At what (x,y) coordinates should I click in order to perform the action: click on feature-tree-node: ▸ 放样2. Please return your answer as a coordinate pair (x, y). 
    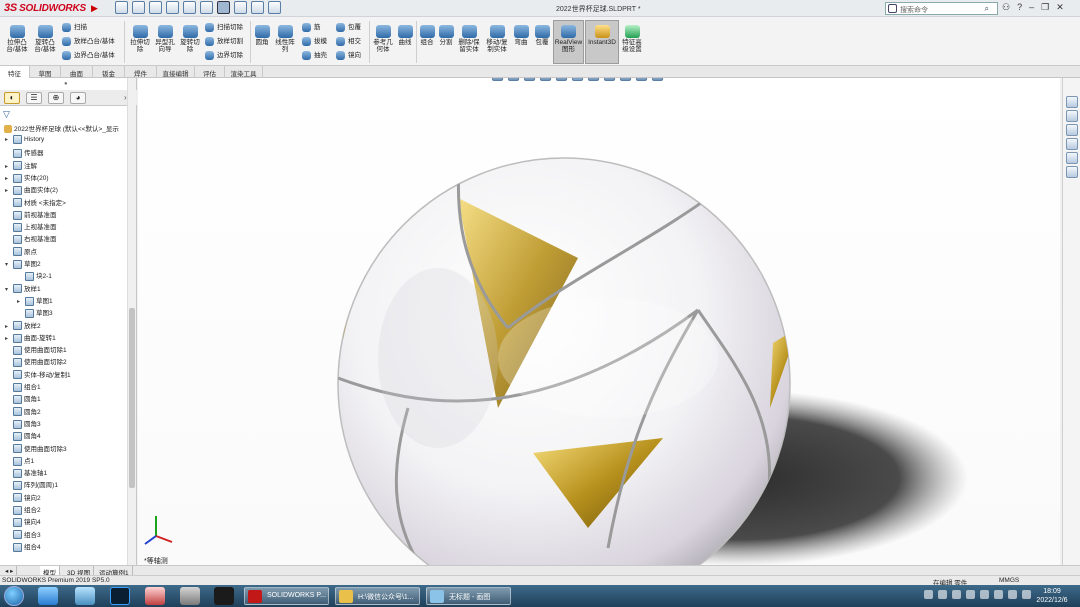
    Looking at the image, I should click on (23, 326).